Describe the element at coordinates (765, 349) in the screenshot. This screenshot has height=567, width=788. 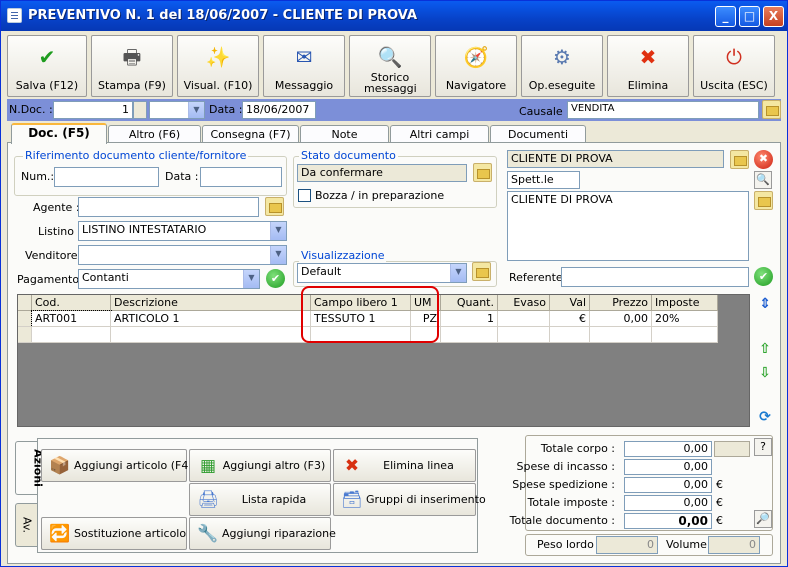
I see `move-up-icon: ⇧` at that location.